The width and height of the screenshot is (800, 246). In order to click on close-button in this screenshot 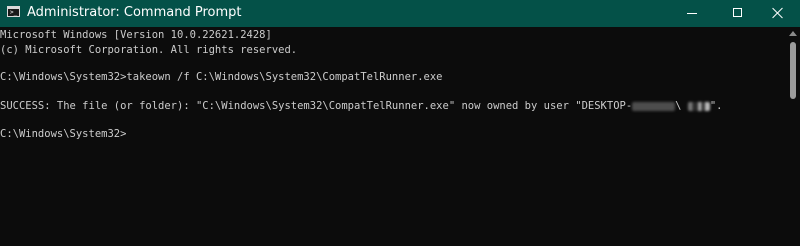, I will do `click(778, 13)`.